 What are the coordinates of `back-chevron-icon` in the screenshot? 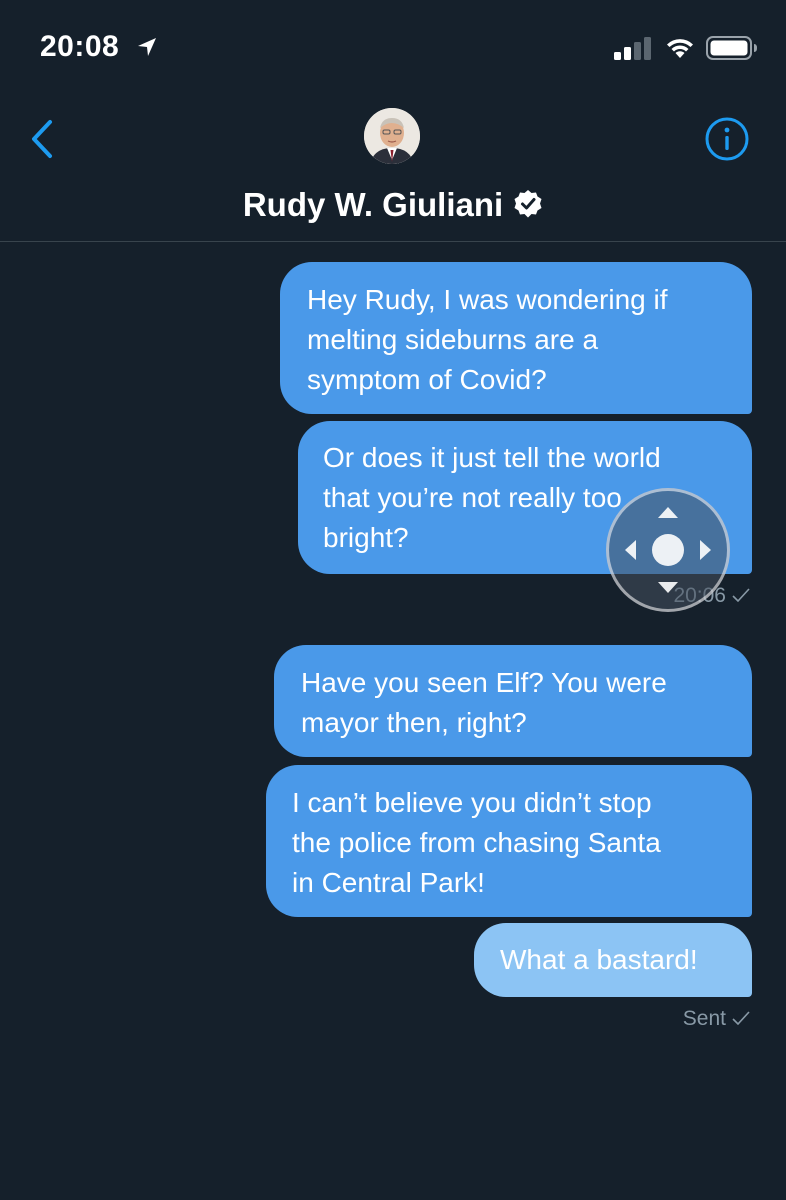 It's located at (43, 139).